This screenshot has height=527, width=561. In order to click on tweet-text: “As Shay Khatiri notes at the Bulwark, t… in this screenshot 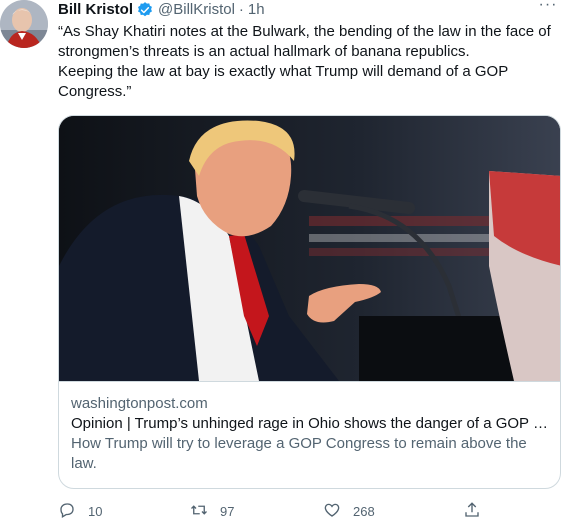, I will do `click(308, 62)`.